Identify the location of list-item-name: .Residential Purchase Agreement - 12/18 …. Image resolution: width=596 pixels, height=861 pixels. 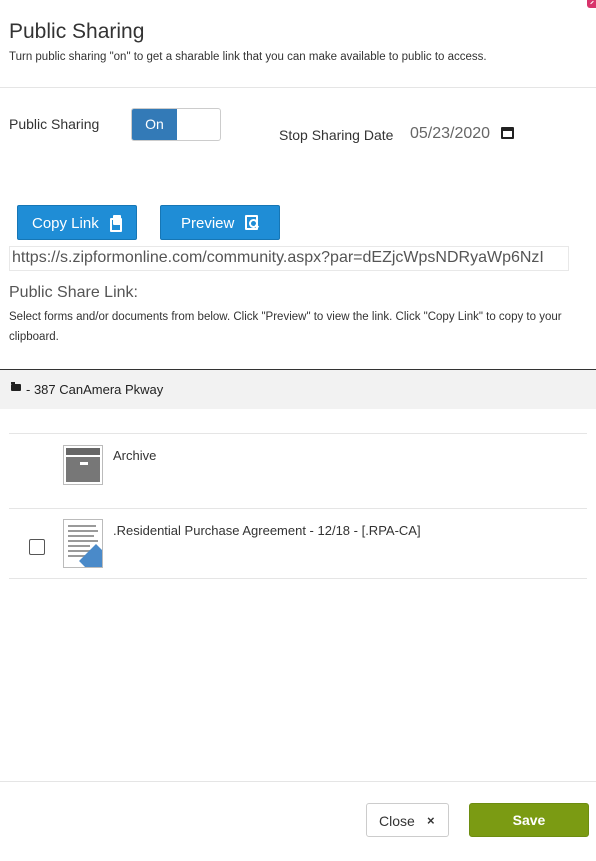
(267, 530).